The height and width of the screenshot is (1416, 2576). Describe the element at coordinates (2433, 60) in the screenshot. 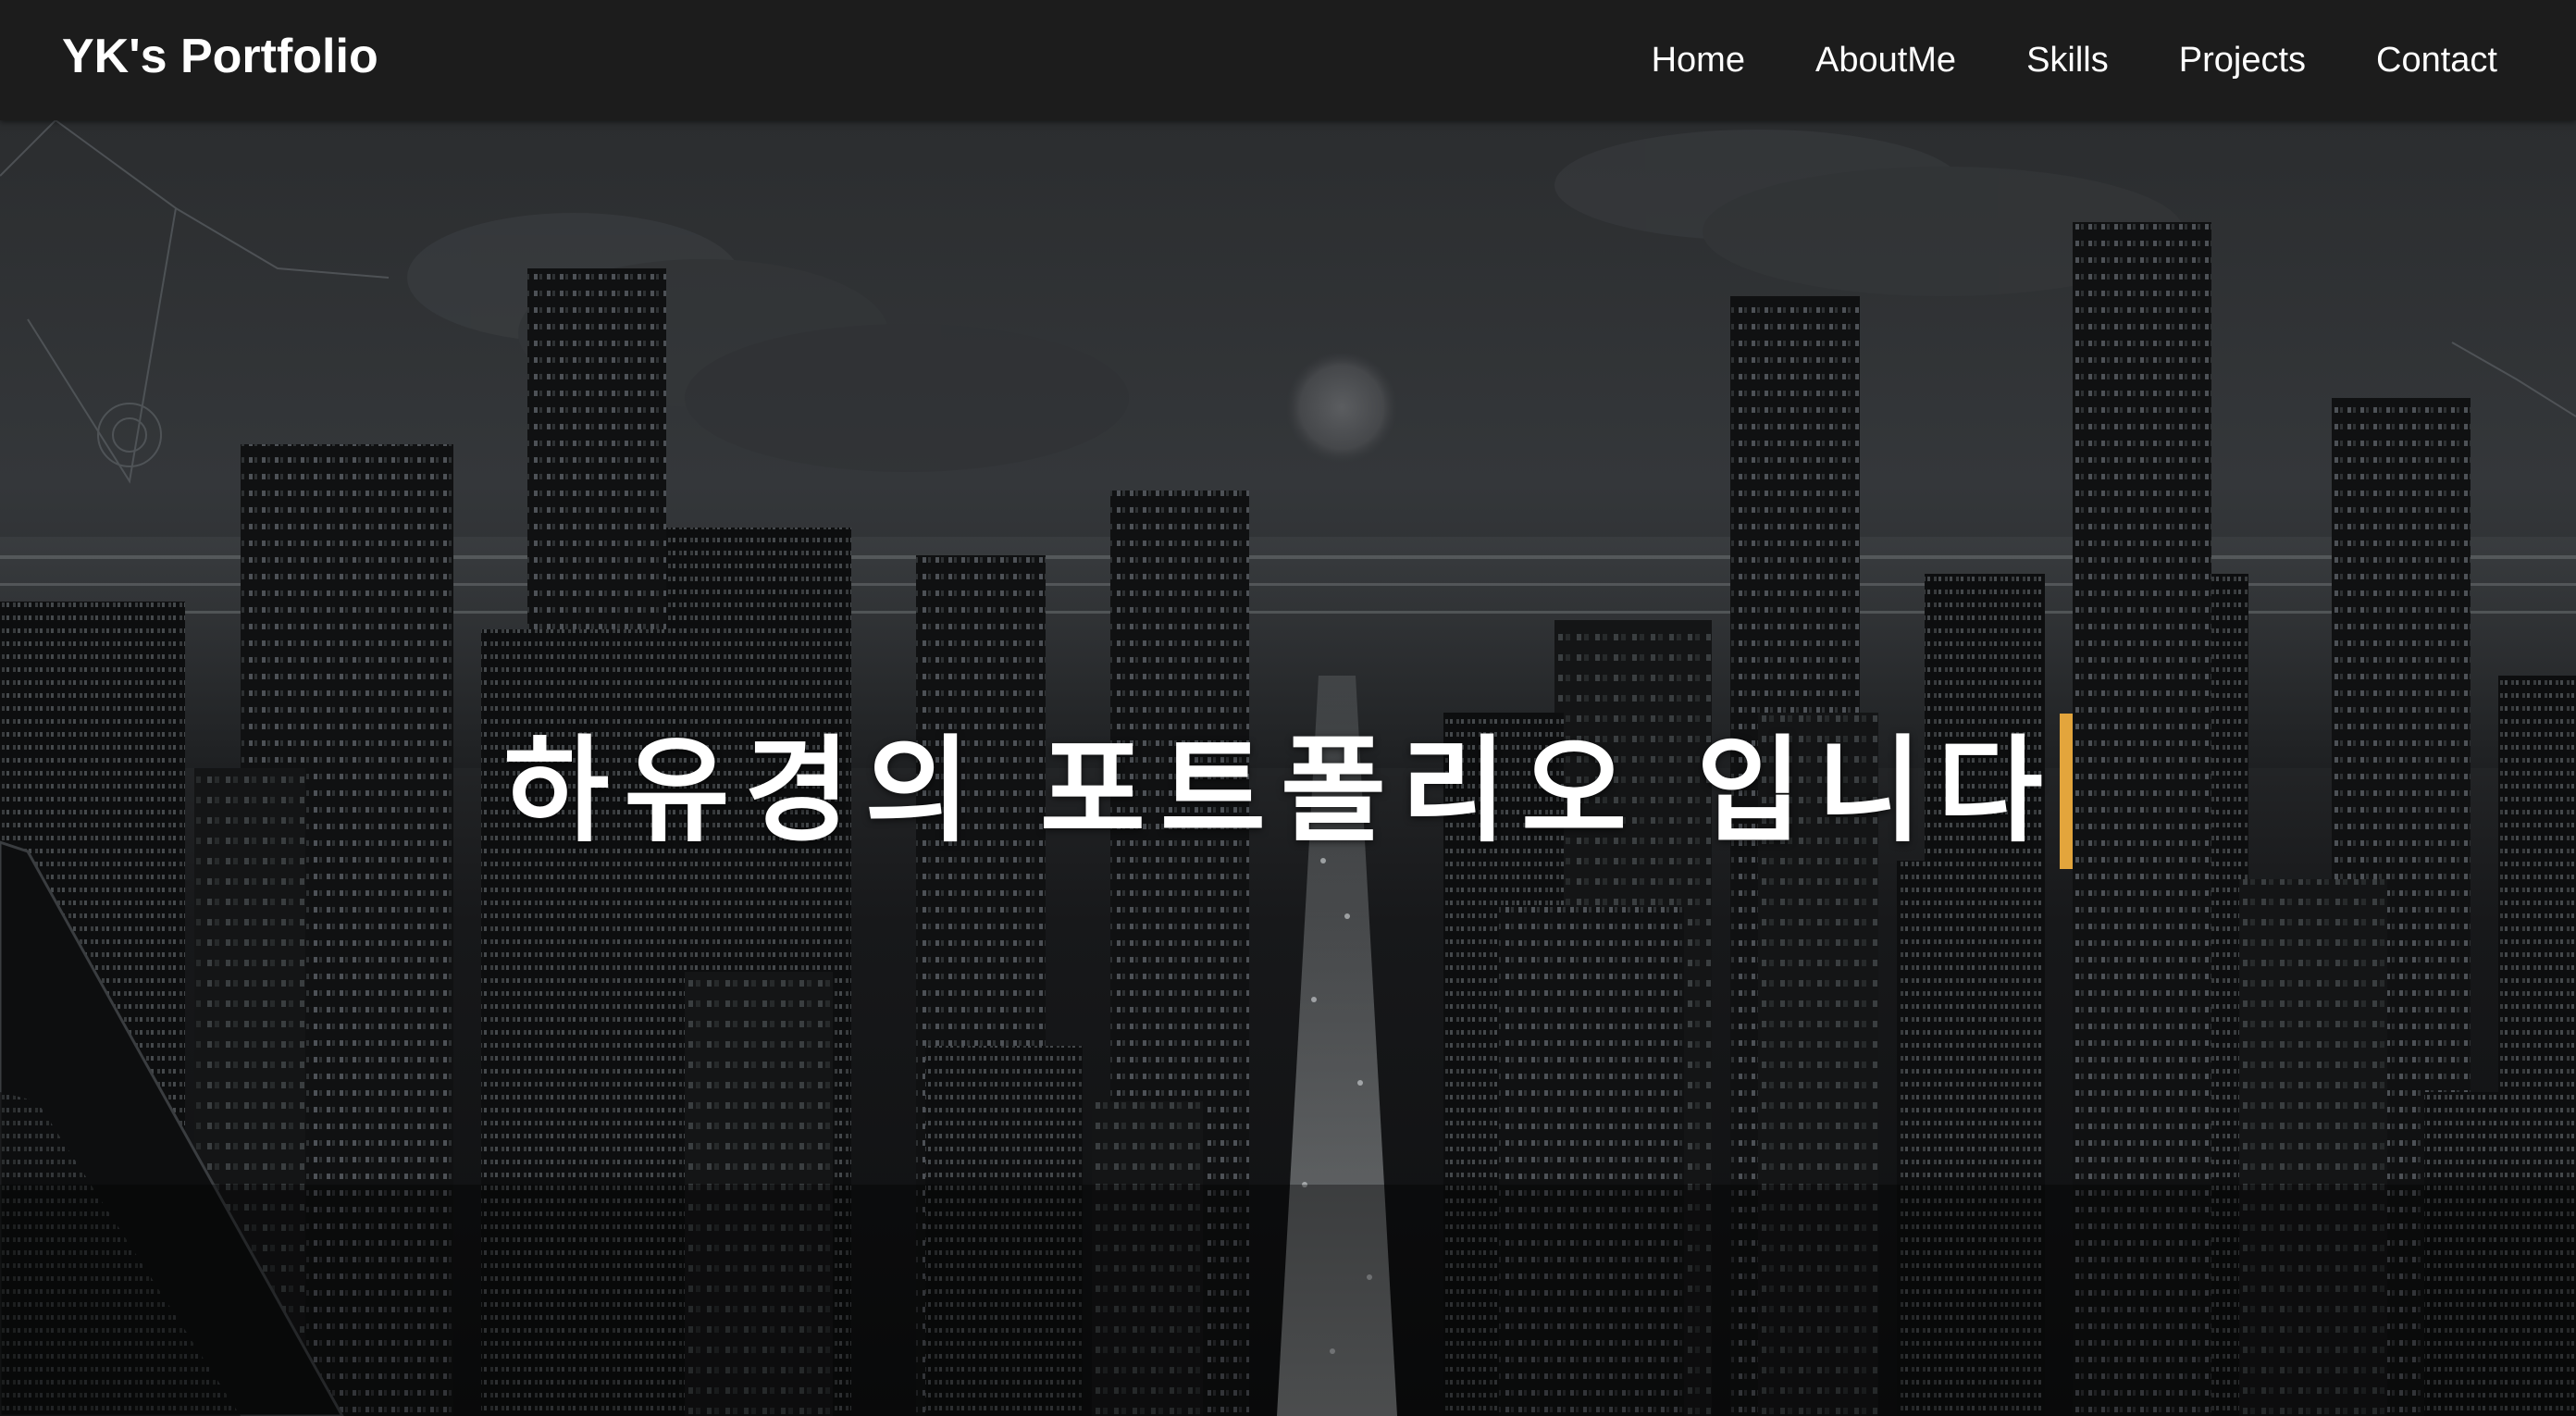

I see `nav-link-contact: Contact` at that location.